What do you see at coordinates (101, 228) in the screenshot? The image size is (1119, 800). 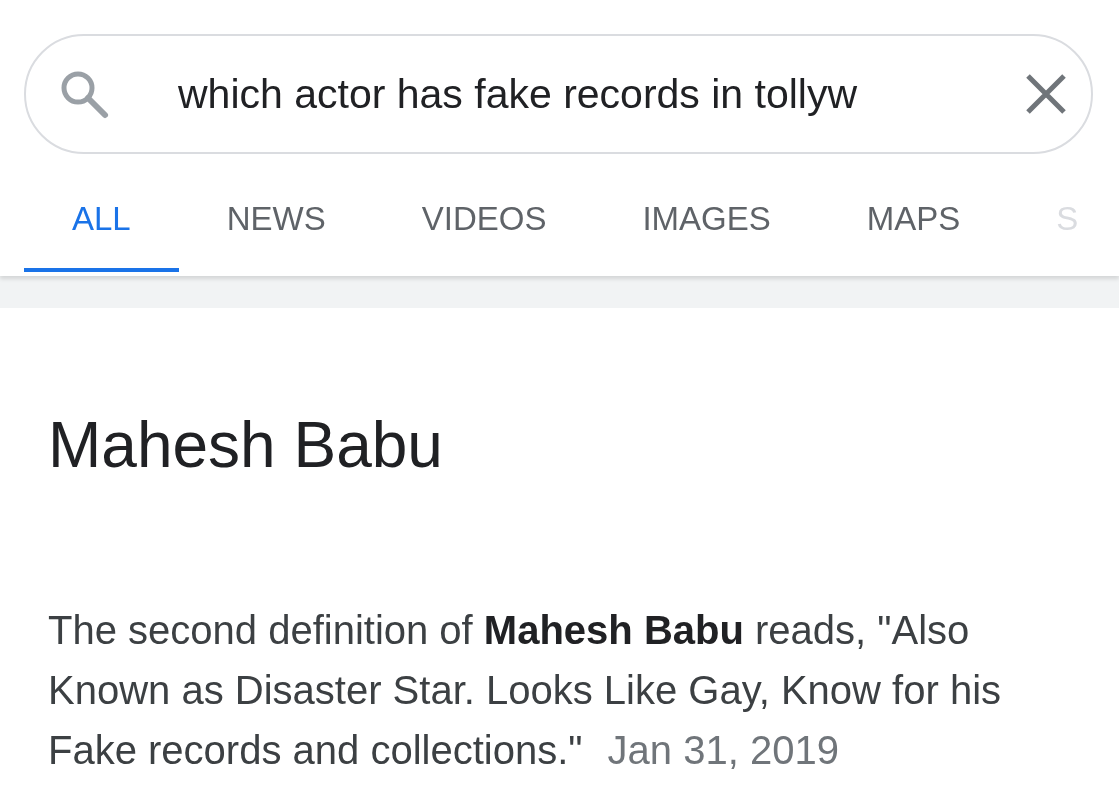 I see `tab: ALL` at bounding box center [101, 228].